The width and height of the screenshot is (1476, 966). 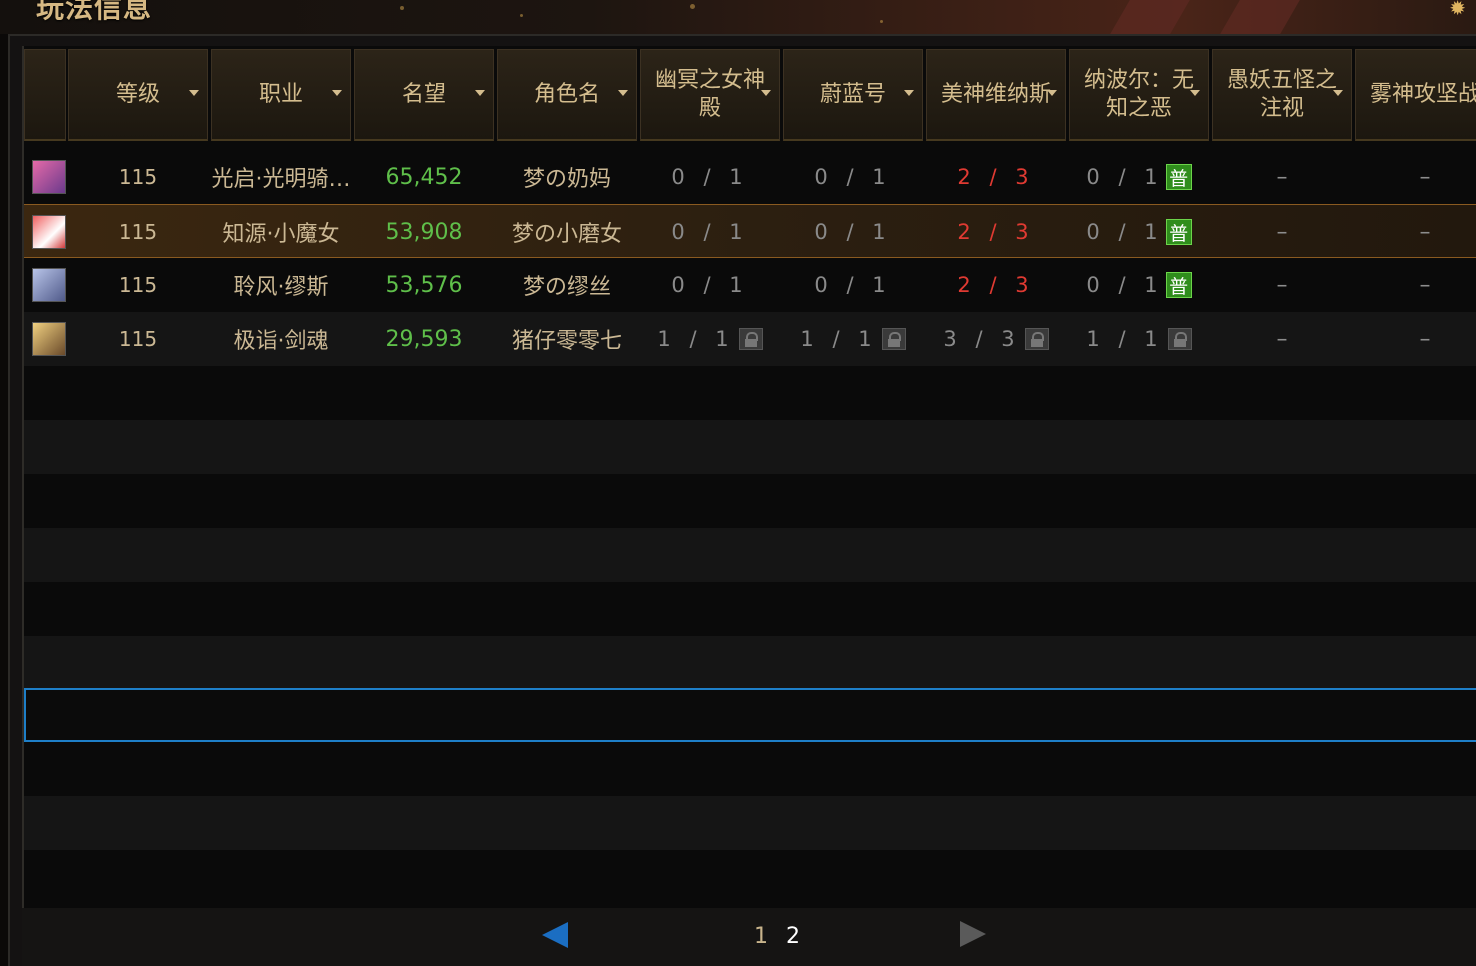 What do you see at coordinates (738, 17) in the screenshot?
I see `top-banner: 玩法信息 ✹` at bounding box center [738, 17].